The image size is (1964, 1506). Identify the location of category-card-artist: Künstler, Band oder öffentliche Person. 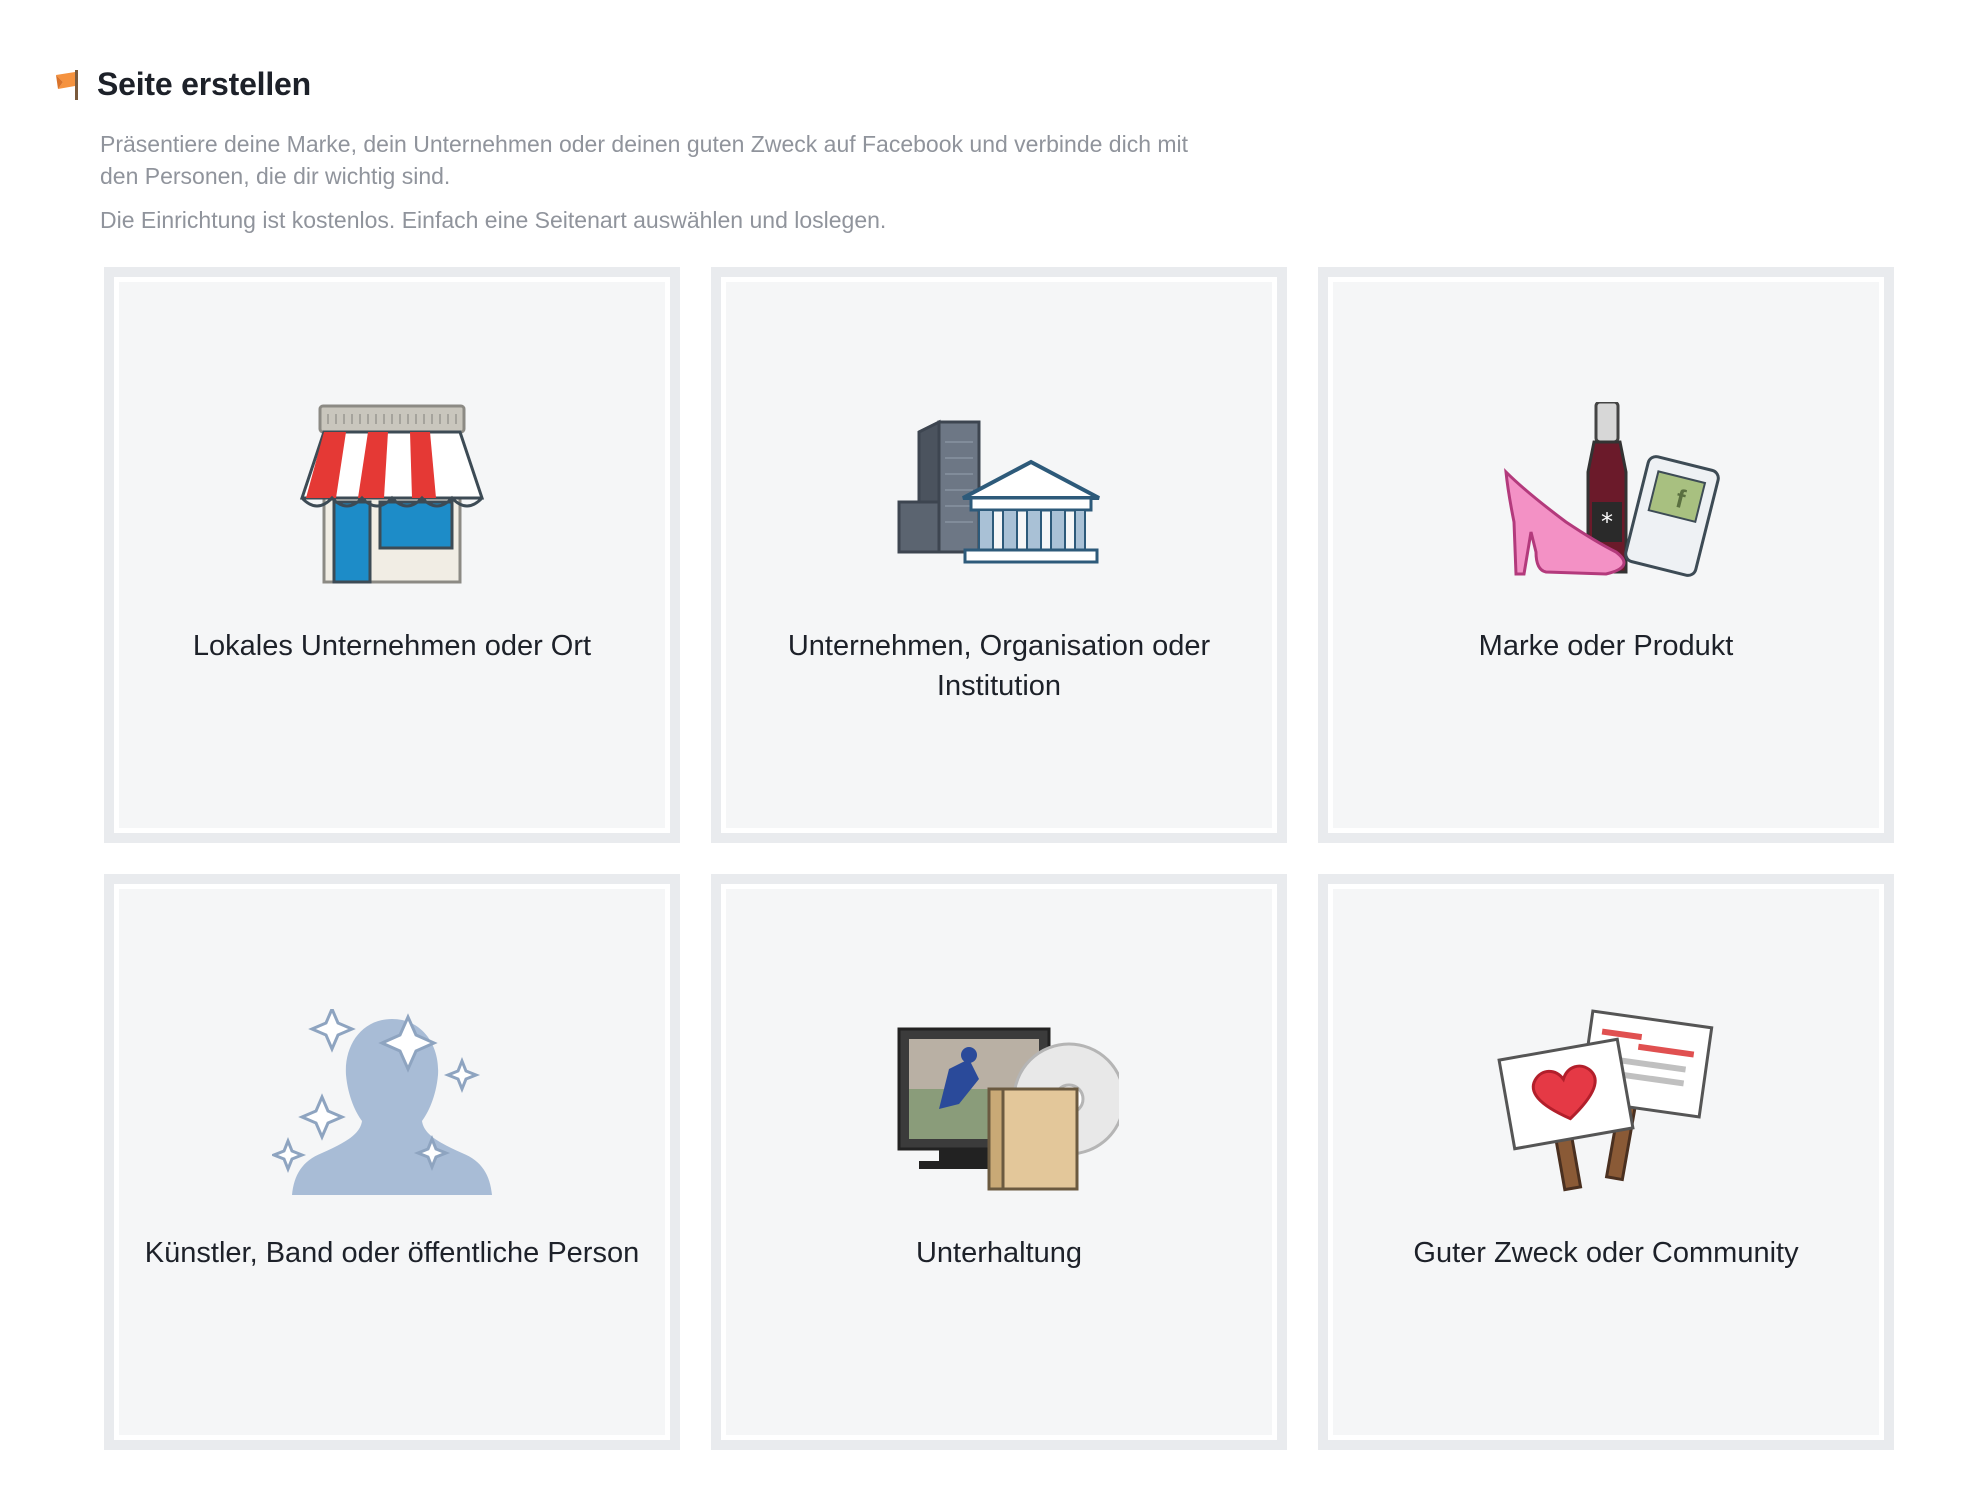
(392, 1162).